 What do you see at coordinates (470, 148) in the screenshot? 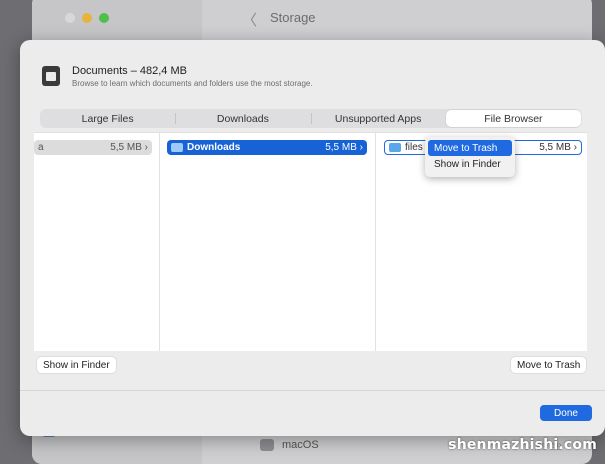
I see `menu-item-move-to-trash: Move to Trash` at bounding box center [470, 148].